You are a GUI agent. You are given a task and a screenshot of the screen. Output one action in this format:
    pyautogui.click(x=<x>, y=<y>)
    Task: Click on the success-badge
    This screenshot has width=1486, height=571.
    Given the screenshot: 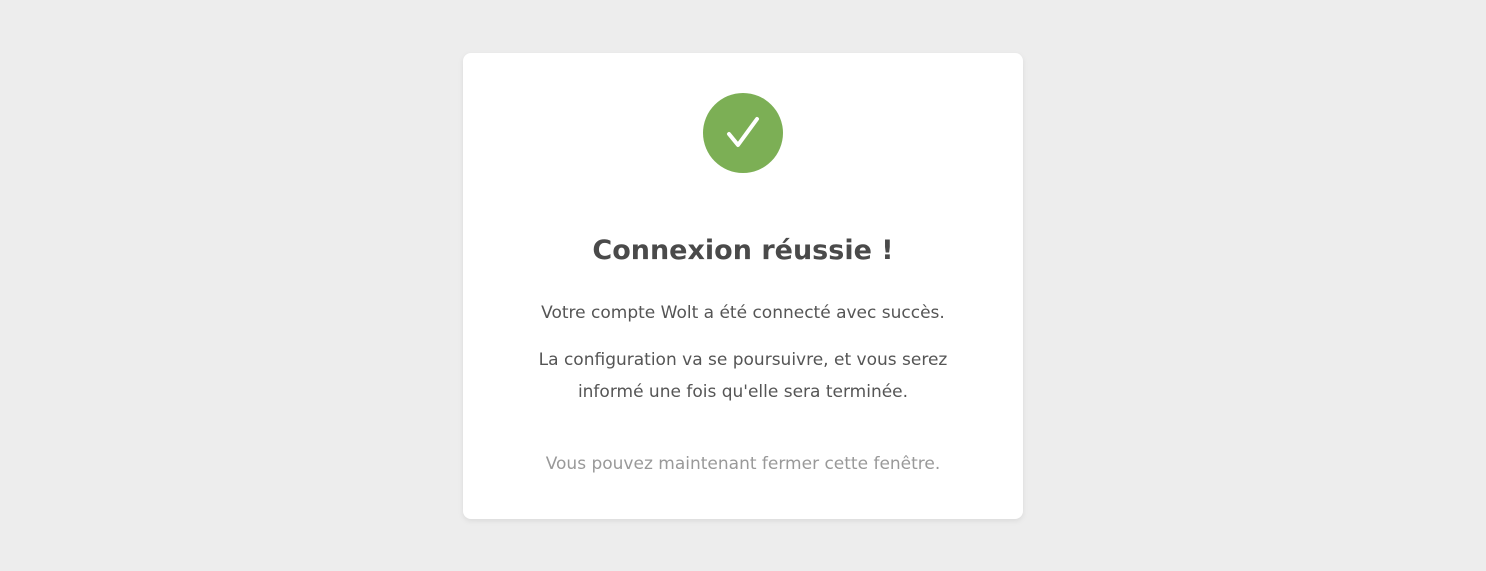 What is the action you would take?
    pyautogui.click(x=743, y=133)
    